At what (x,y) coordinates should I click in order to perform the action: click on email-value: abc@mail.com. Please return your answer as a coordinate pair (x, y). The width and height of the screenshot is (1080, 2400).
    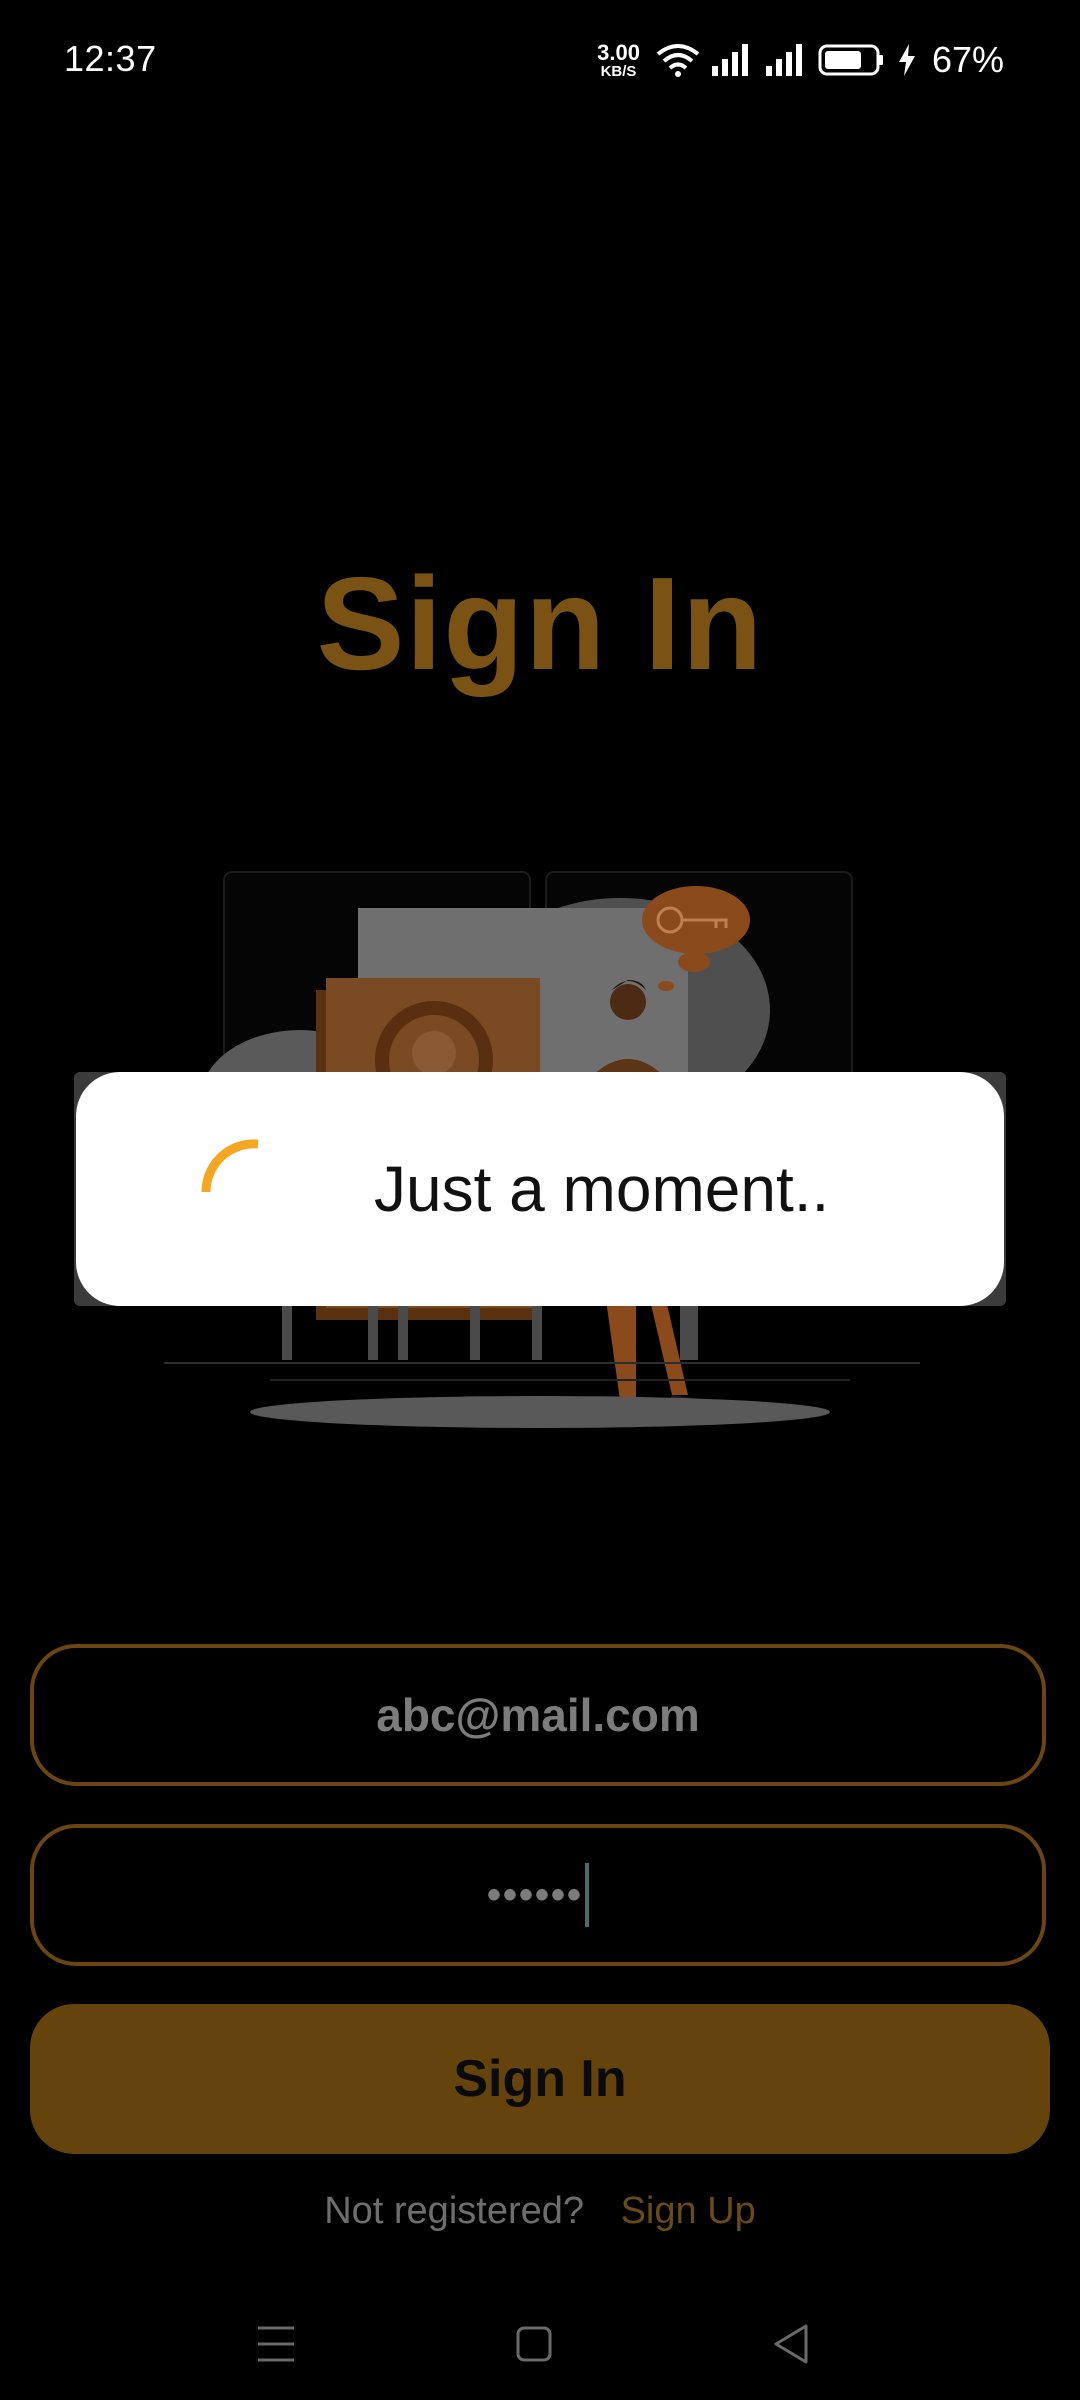
    Looking at the image, I should click on (538, 1715).